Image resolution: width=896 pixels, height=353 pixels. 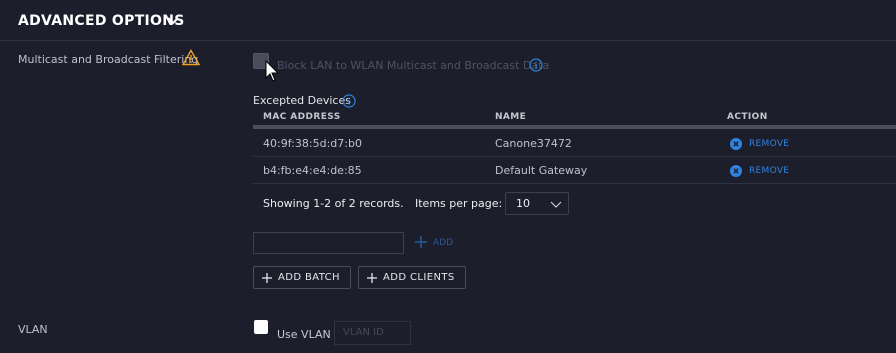 What do you see at coordinates (363, 332) in the screenshot?
I see `vlan-id-placeholder: VLAN ID` at bounding box center [363, 332].